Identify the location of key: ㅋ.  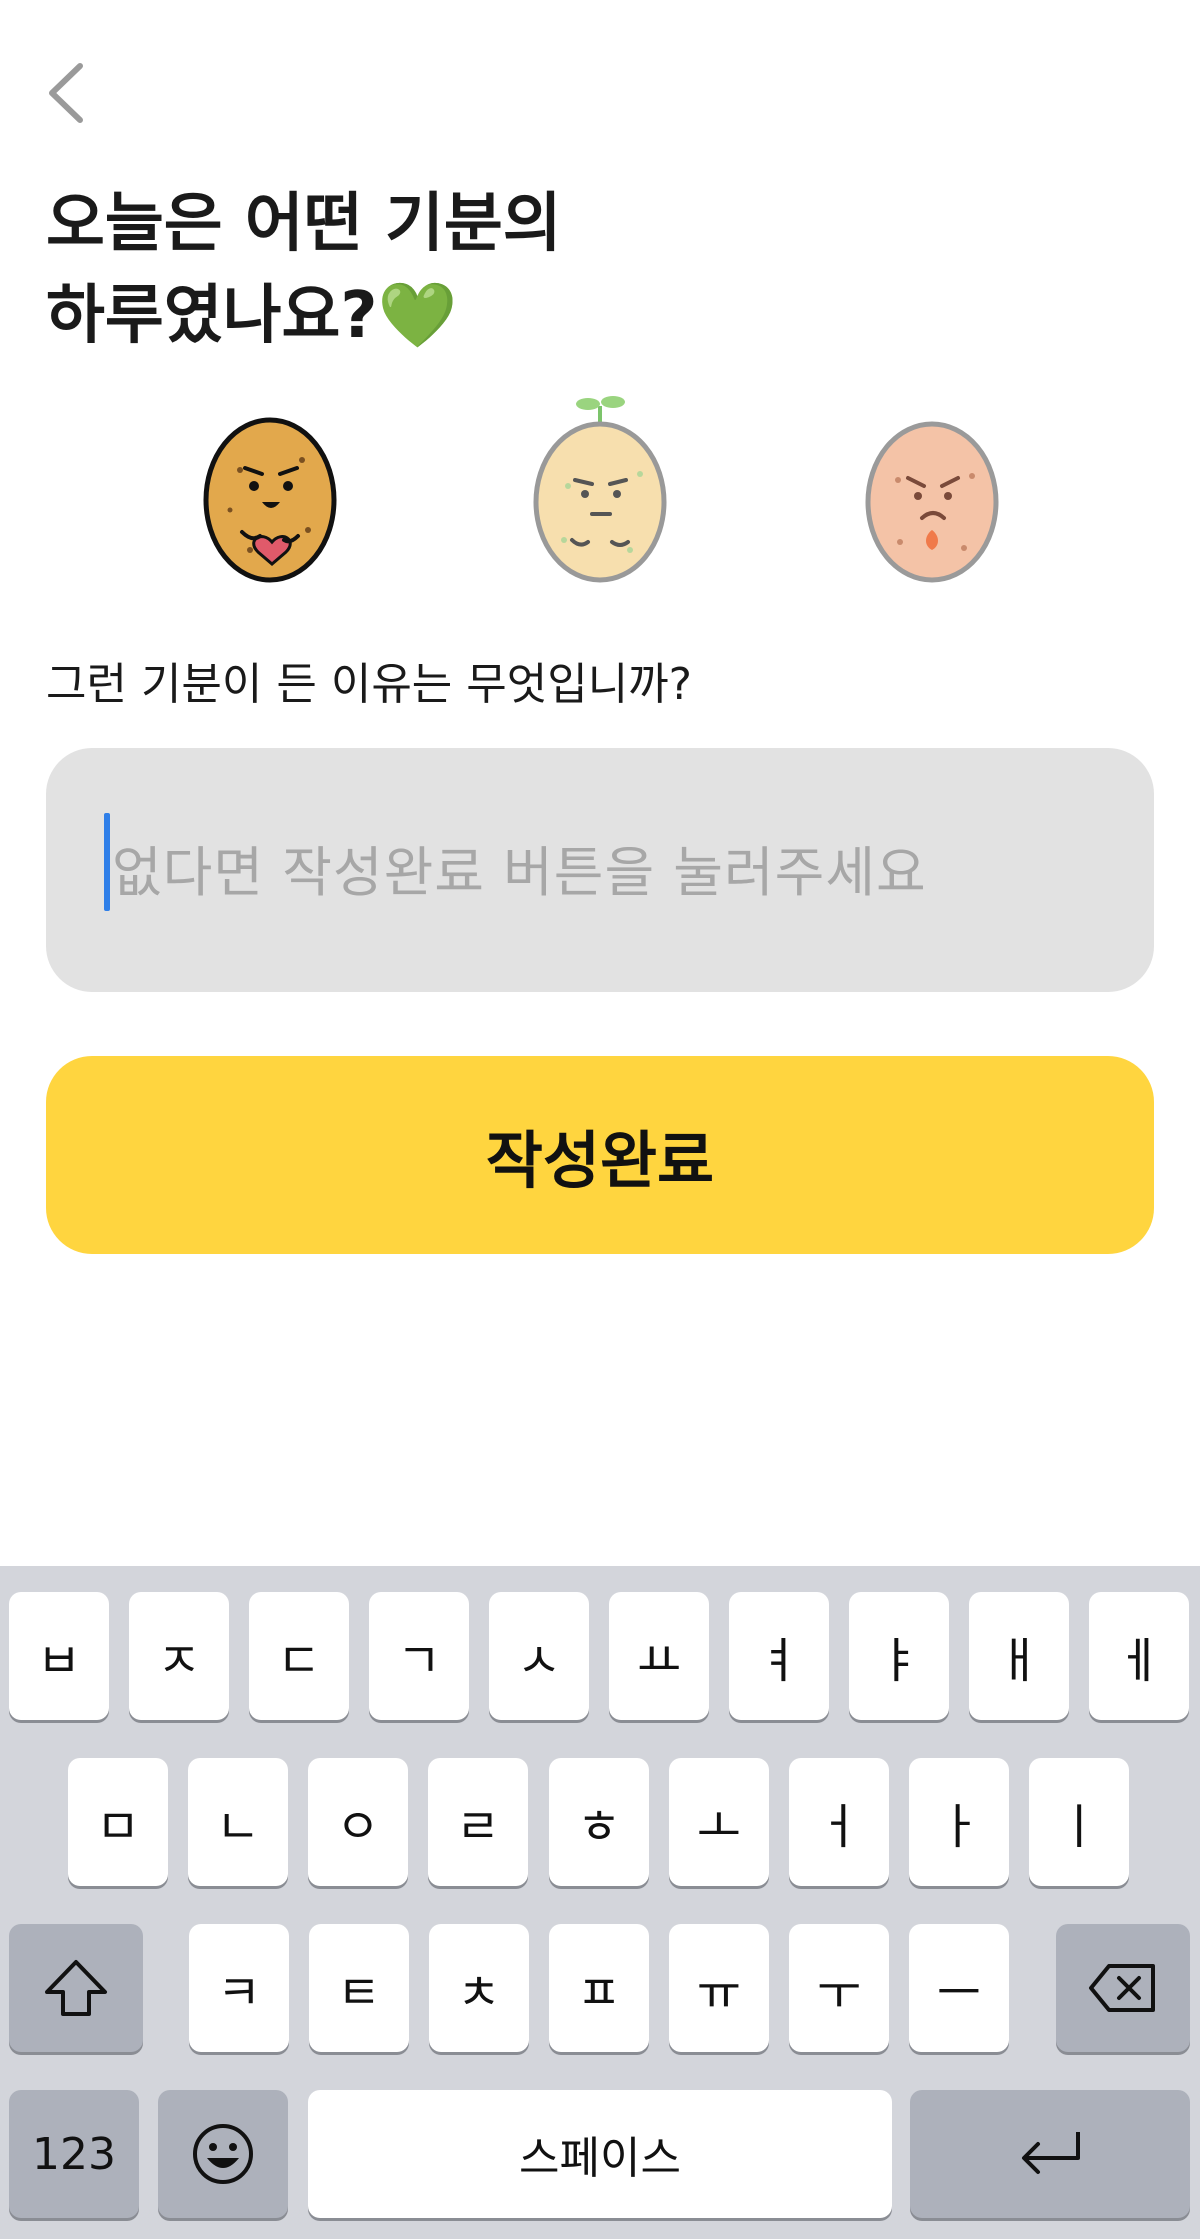
(239, 1988).